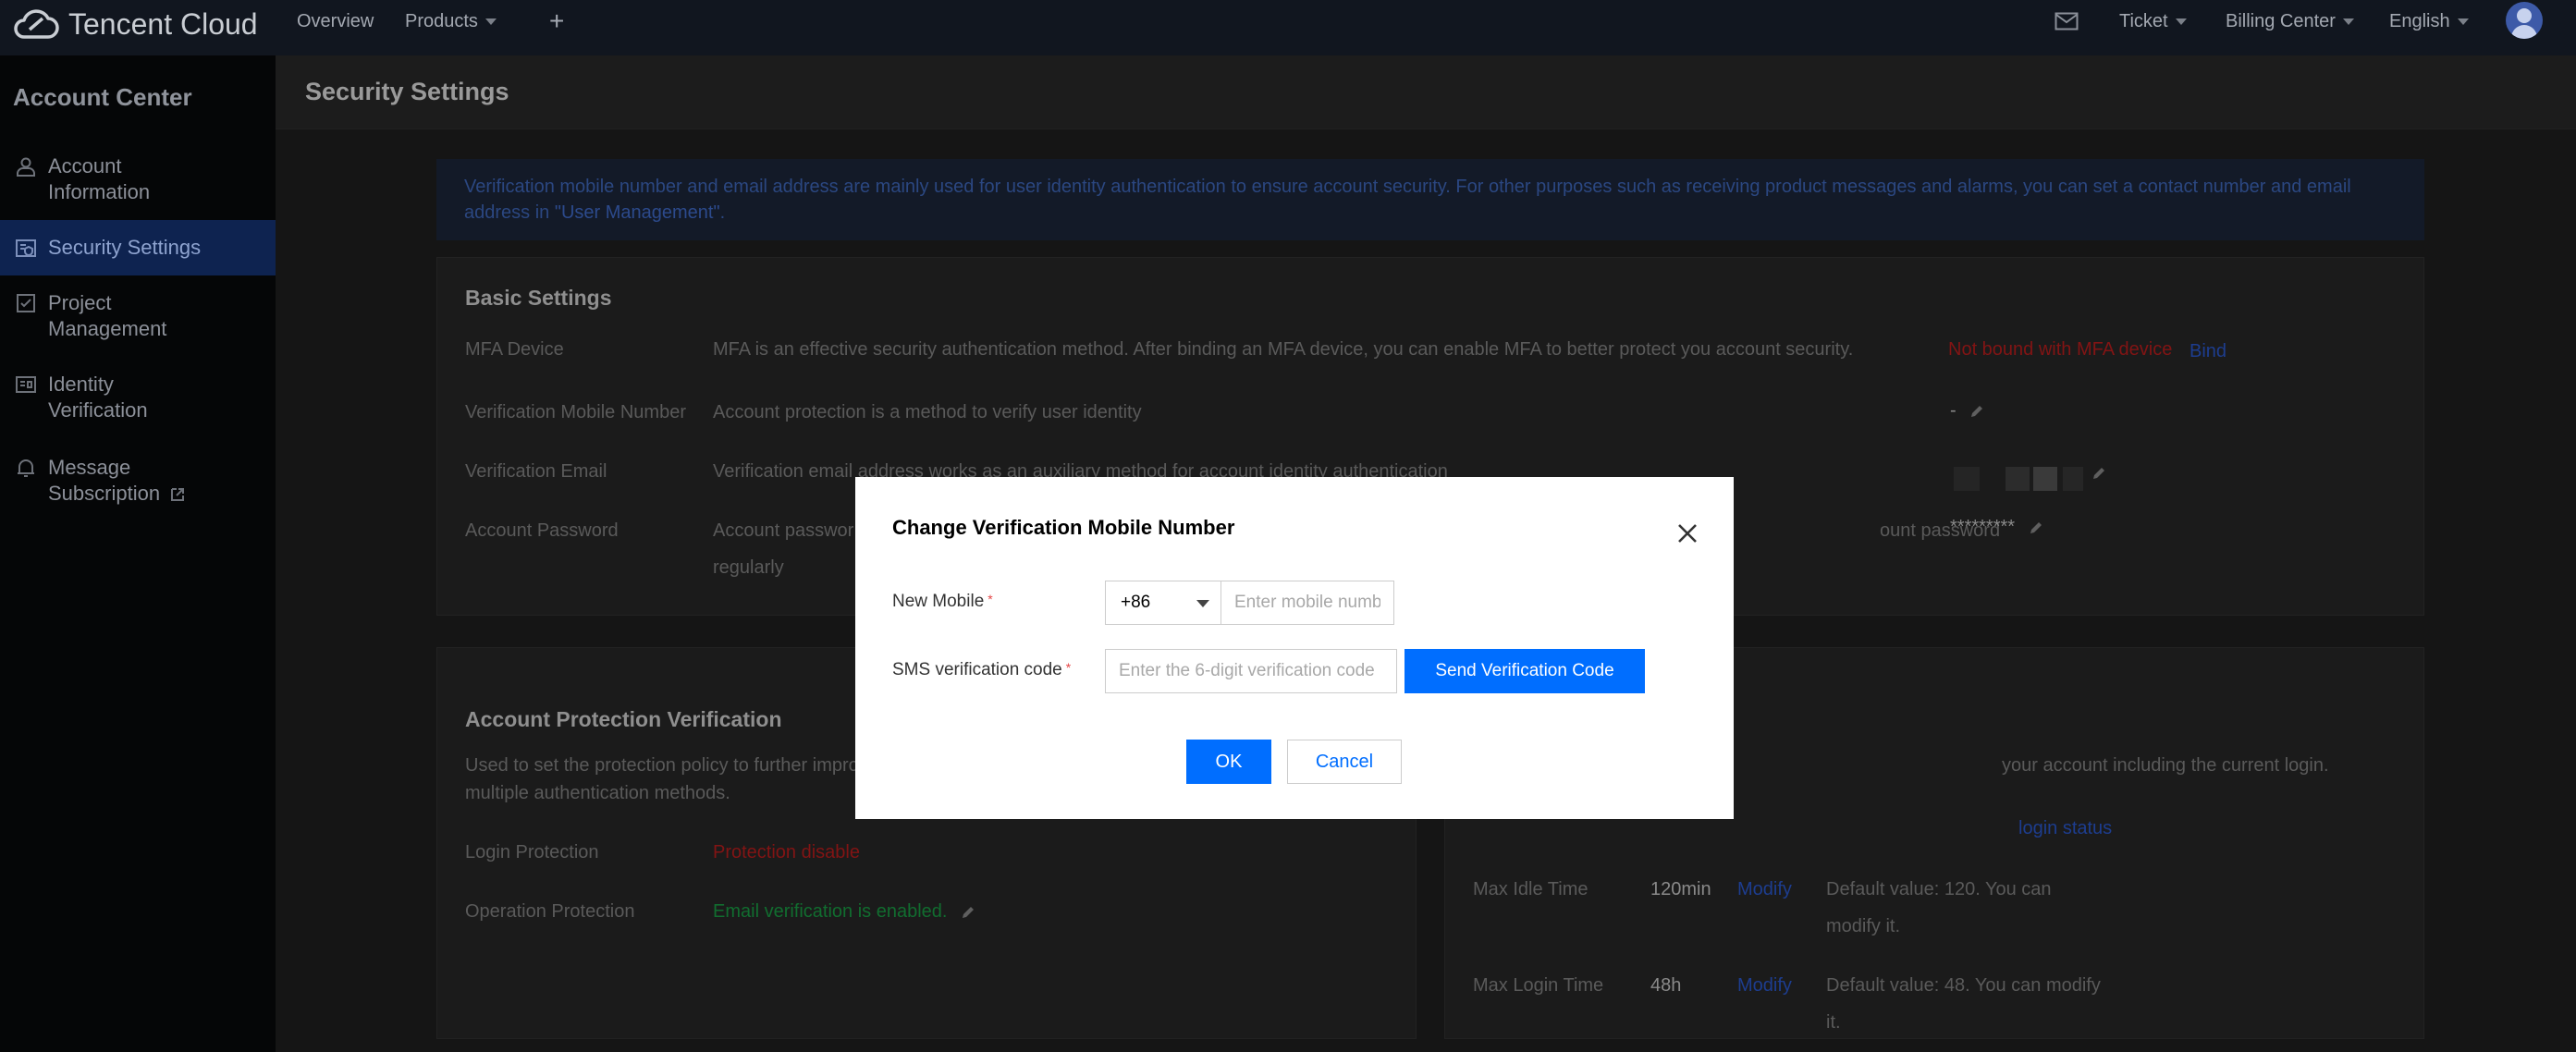  I want to click on sidebar-item-identity-verification: Identity Verification, so click(138, 397).